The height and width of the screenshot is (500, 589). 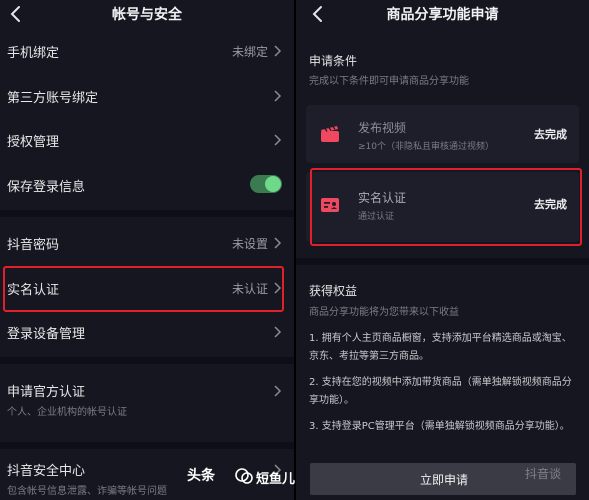 What do you see at coordinates (426, 147) in the screenshot?
I see `card-subtitle: ≥10个（非隐私且审核通过视频）` at bounding box center [426, 147].